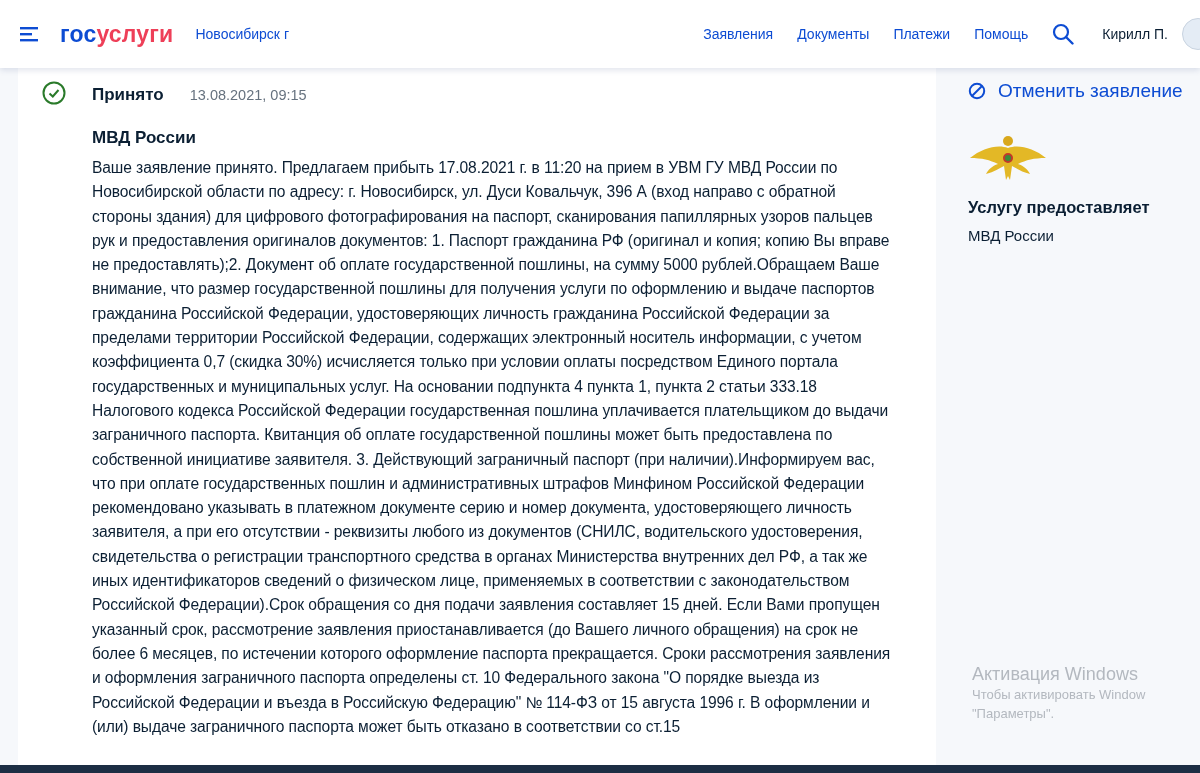  What do you see at coordinates (738, 34) in the screenshot?
I see `nav-link: Заявления` at bounding box center [738, 34].